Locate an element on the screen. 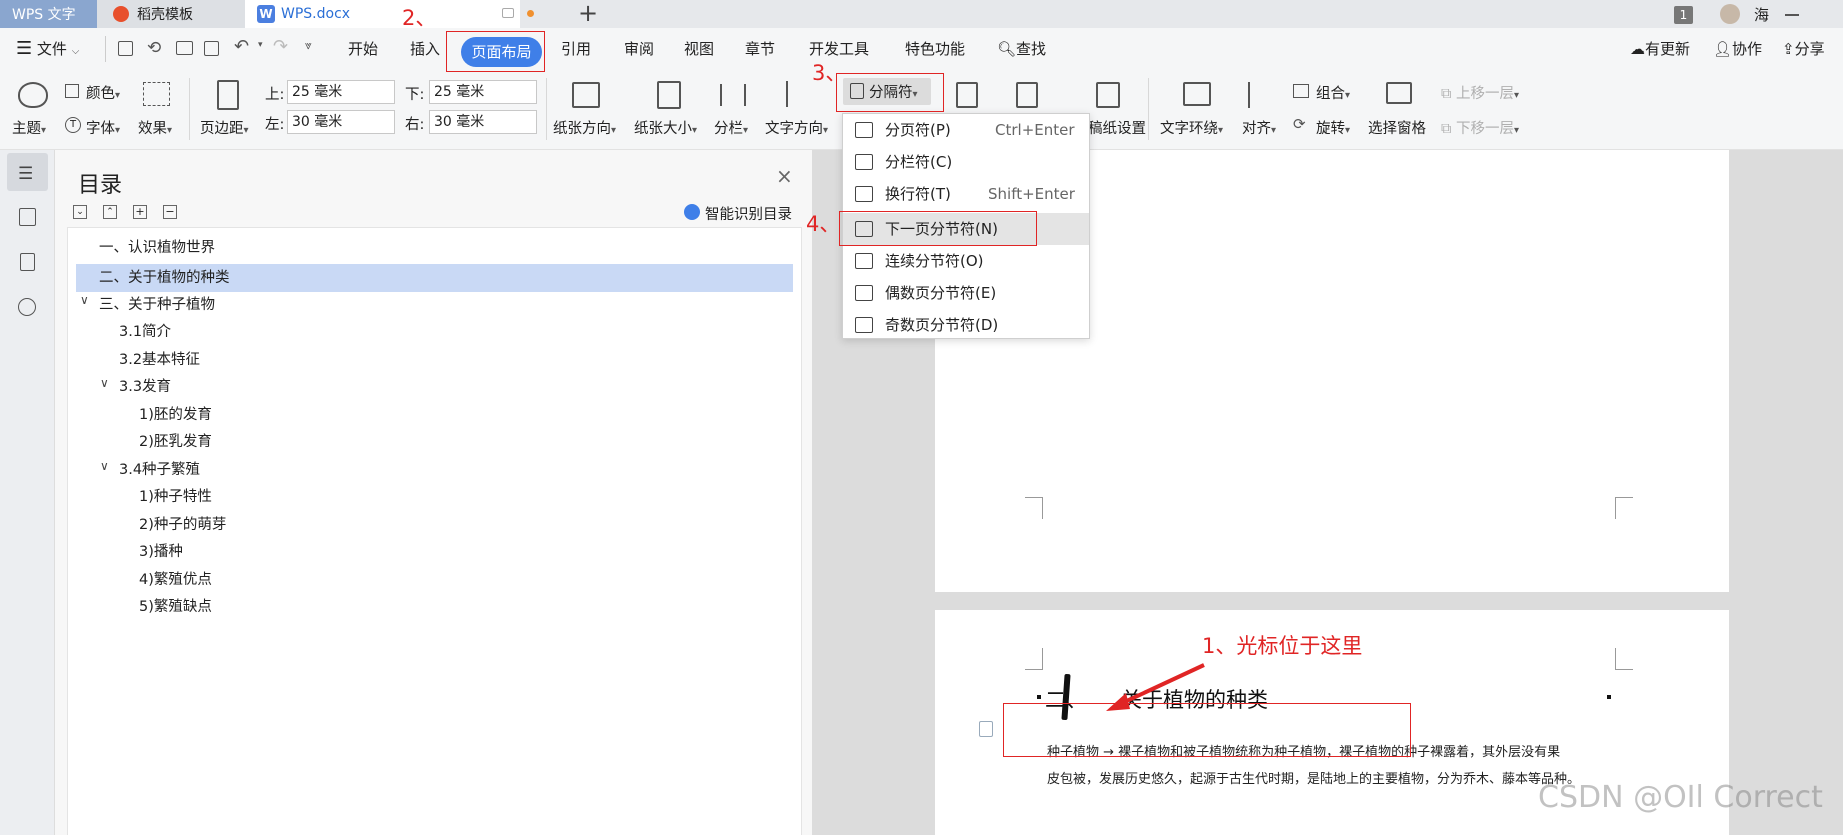 This screenshot has height=835, width=1843. left-margin-input: 30 毫米 is located at coordinates (341, 122).